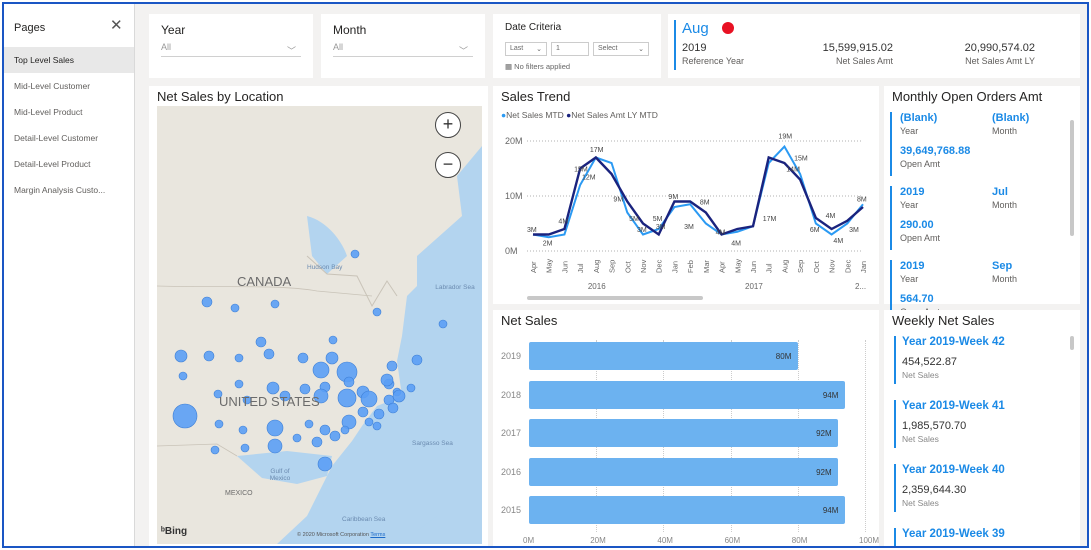 Image resolution: width=1091 pixels, height=550 pixels. Describe the element at coordinates (895, 360) in the screenshot. I see `weekly-accent-bar` at that location.